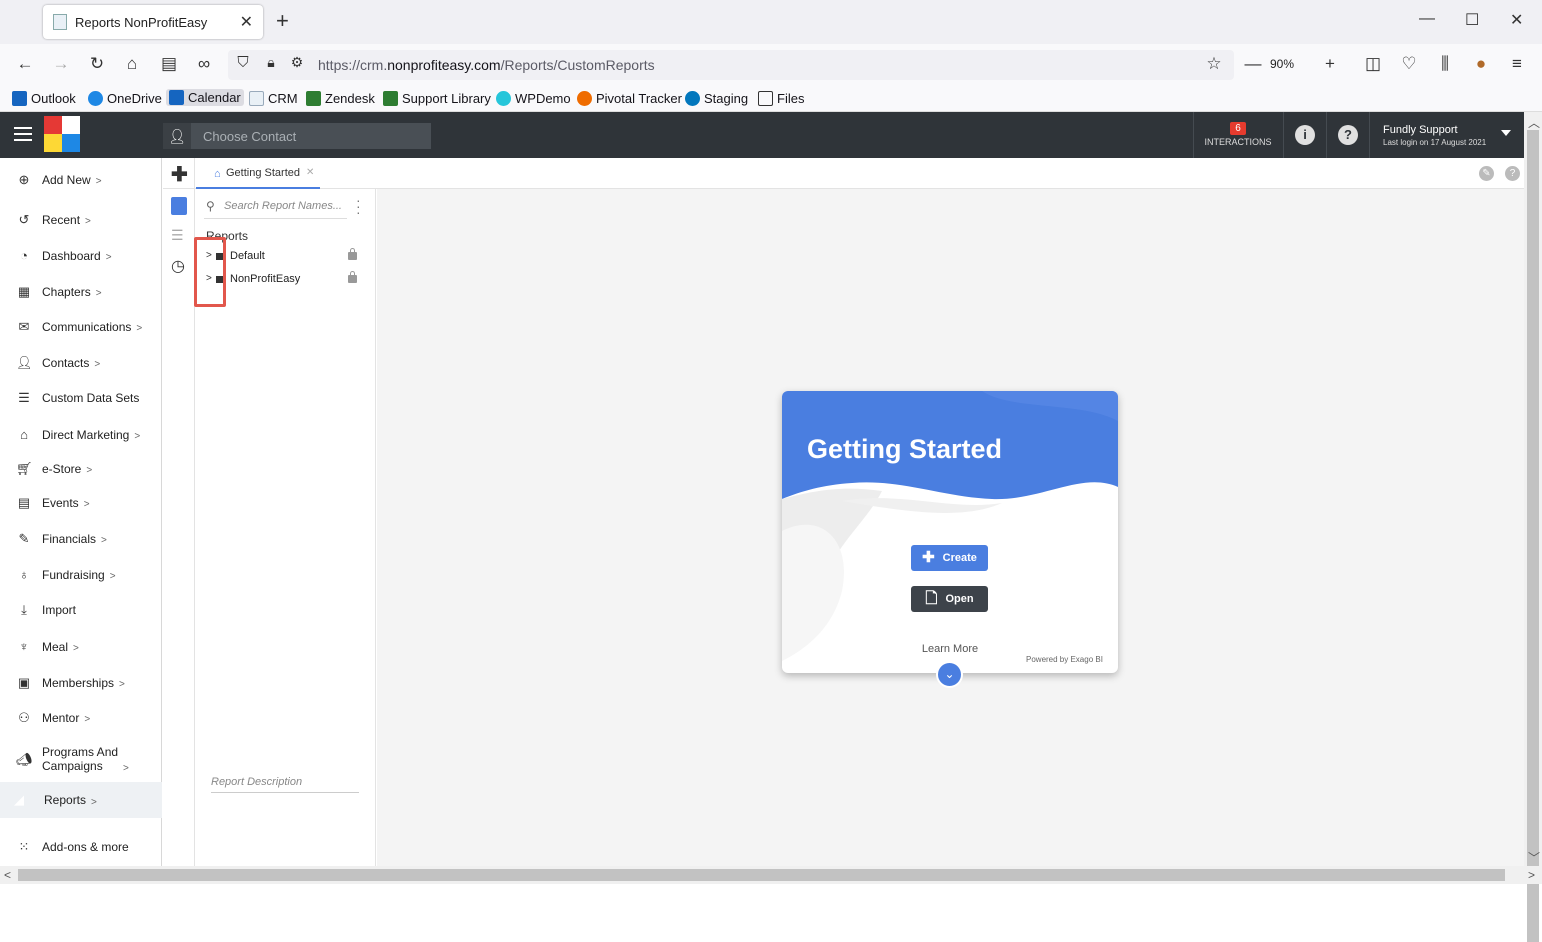 The image size is (1542, 942). I want to click on choose-contact-field: 👤︎ Choose Contact, so click(297, 136).